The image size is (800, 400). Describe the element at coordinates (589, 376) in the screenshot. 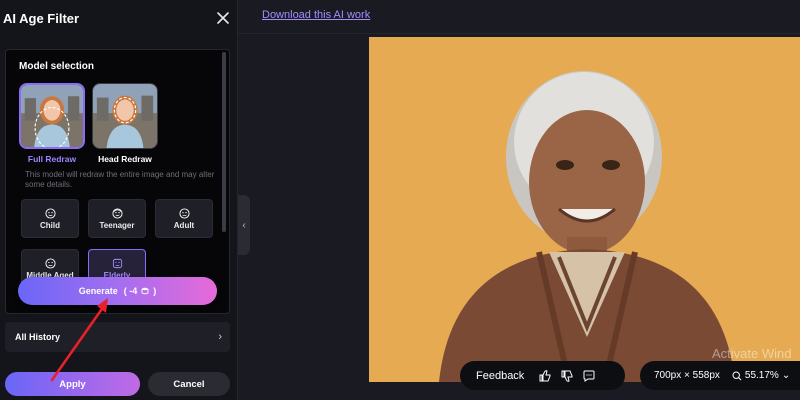

I see `comment-icon` at that location.